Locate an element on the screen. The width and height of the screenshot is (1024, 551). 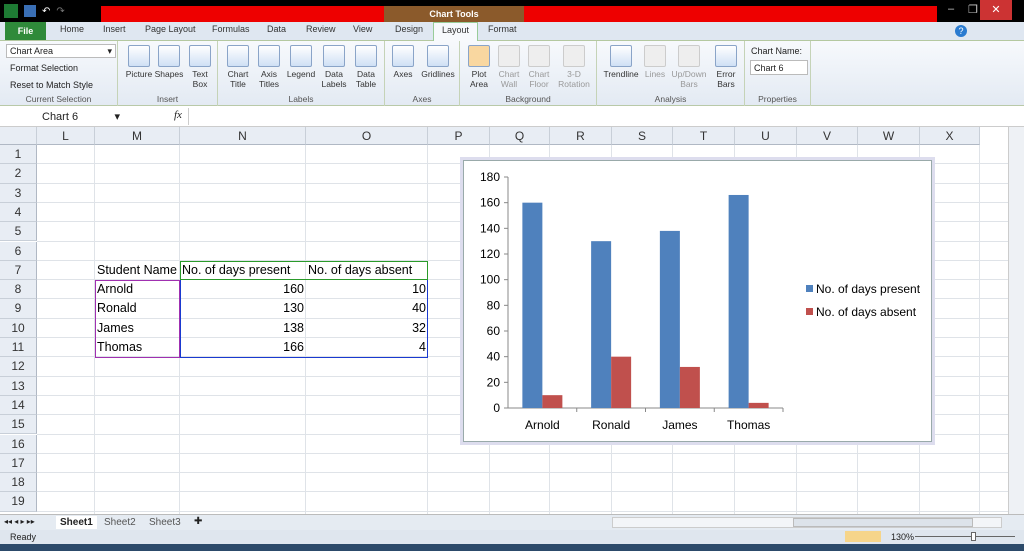
row-header: 16 is located at coordinates (18, 444).